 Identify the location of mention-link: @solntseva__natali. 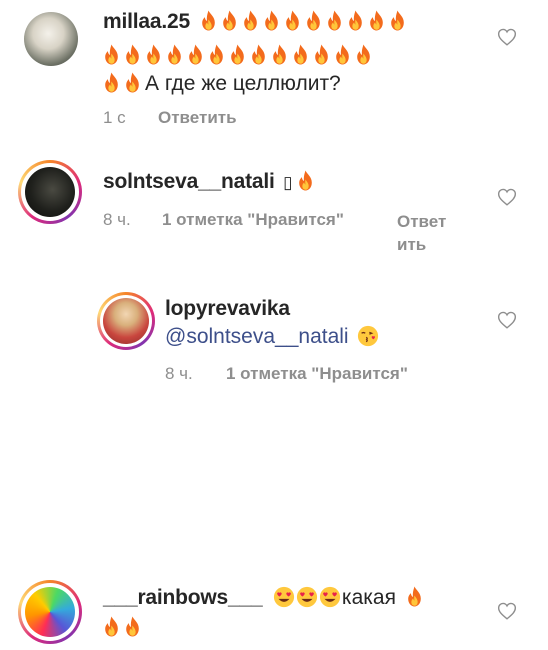
(257, 336).